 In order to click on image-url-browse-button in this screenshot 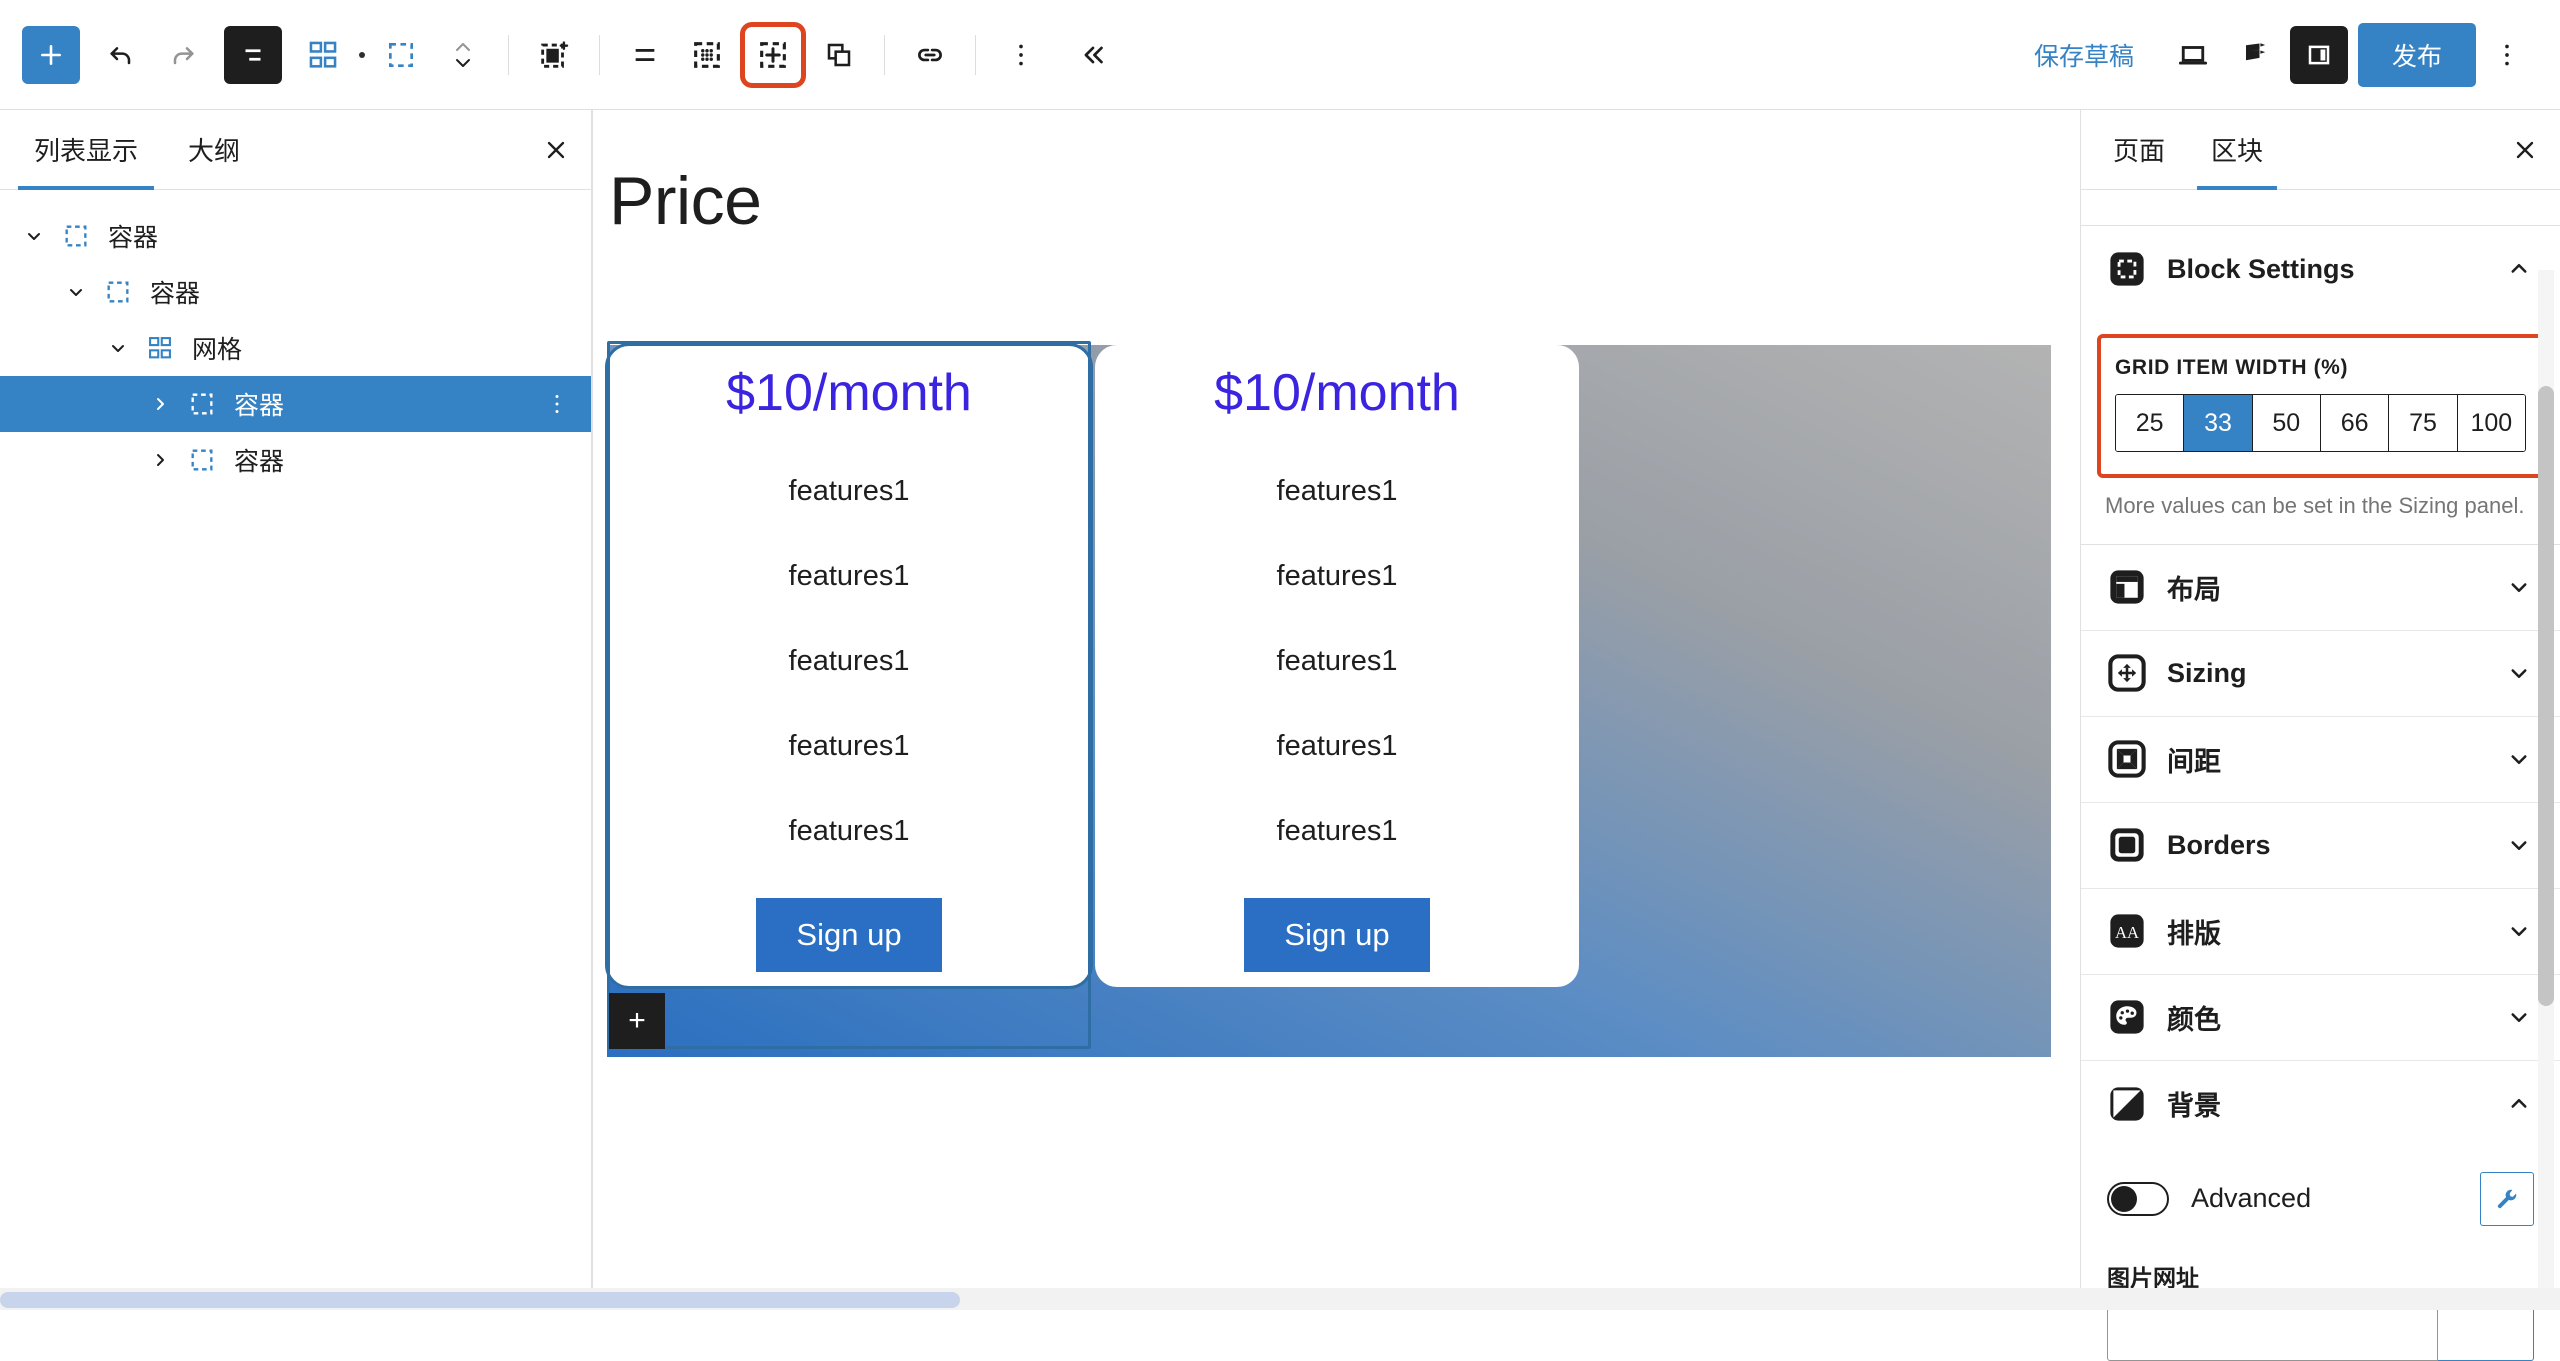, I will do `click(2486, 1333)`.